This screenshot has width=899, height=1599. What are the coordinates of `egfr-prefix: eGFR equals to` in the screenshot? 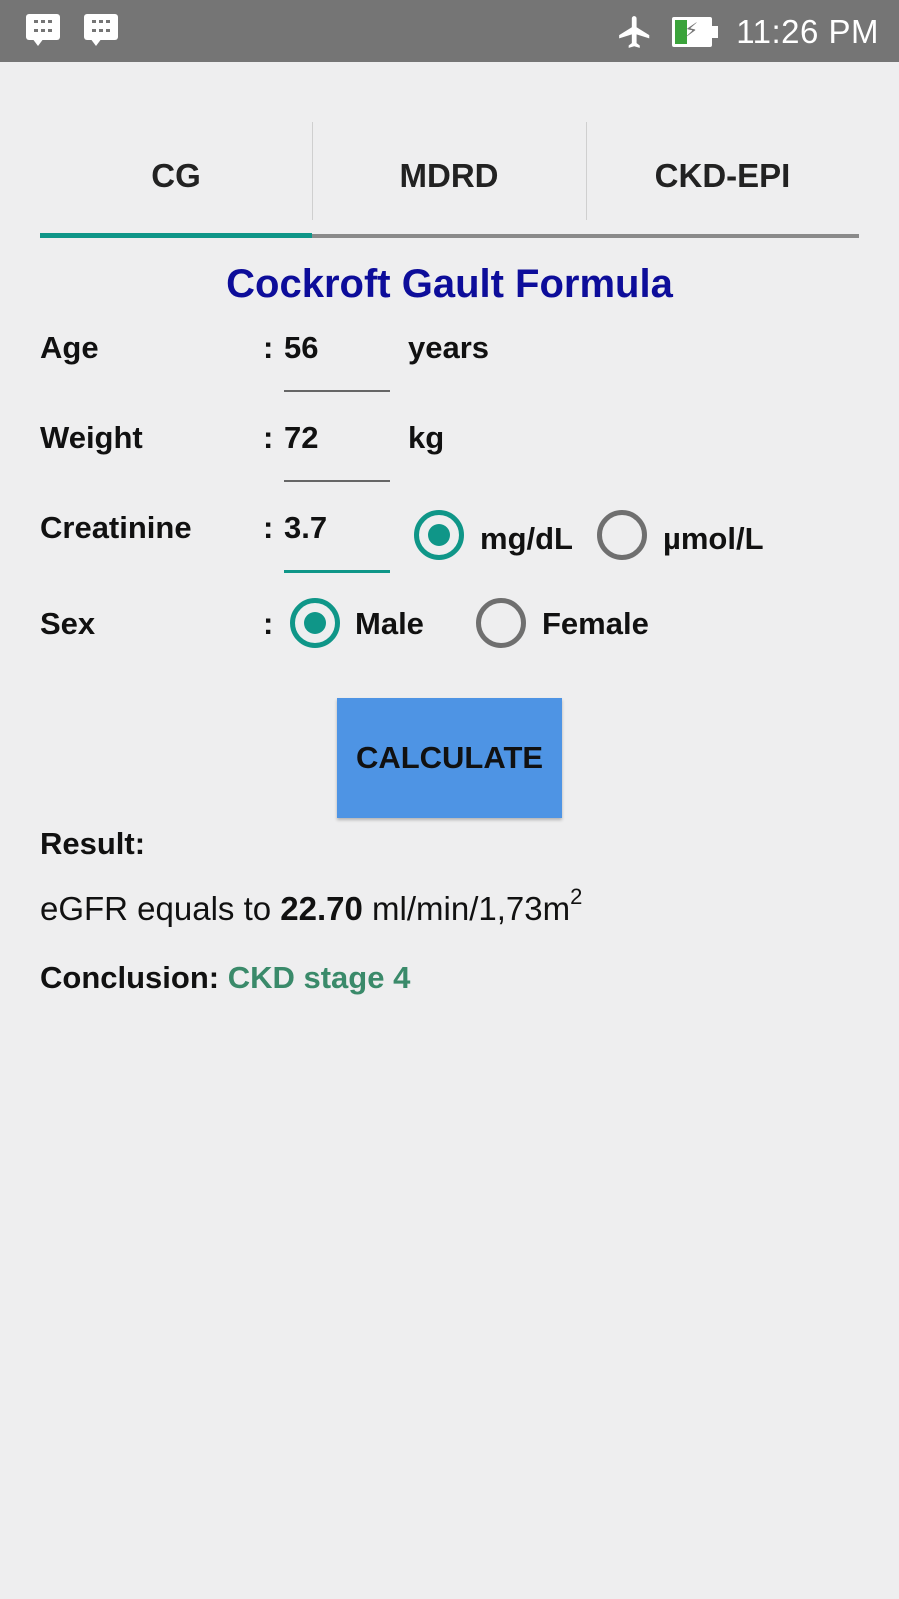 It's located at (160, 908).